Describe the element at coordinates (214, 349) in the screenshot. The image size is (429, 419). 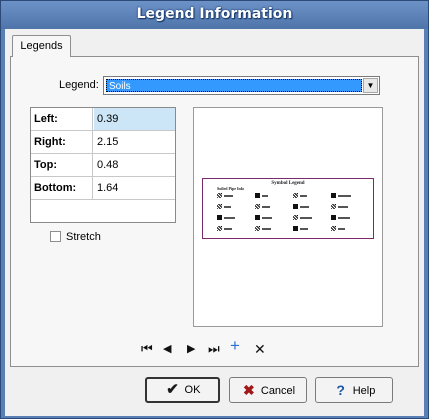
I see `last-record-icon: ⏭` at that location.